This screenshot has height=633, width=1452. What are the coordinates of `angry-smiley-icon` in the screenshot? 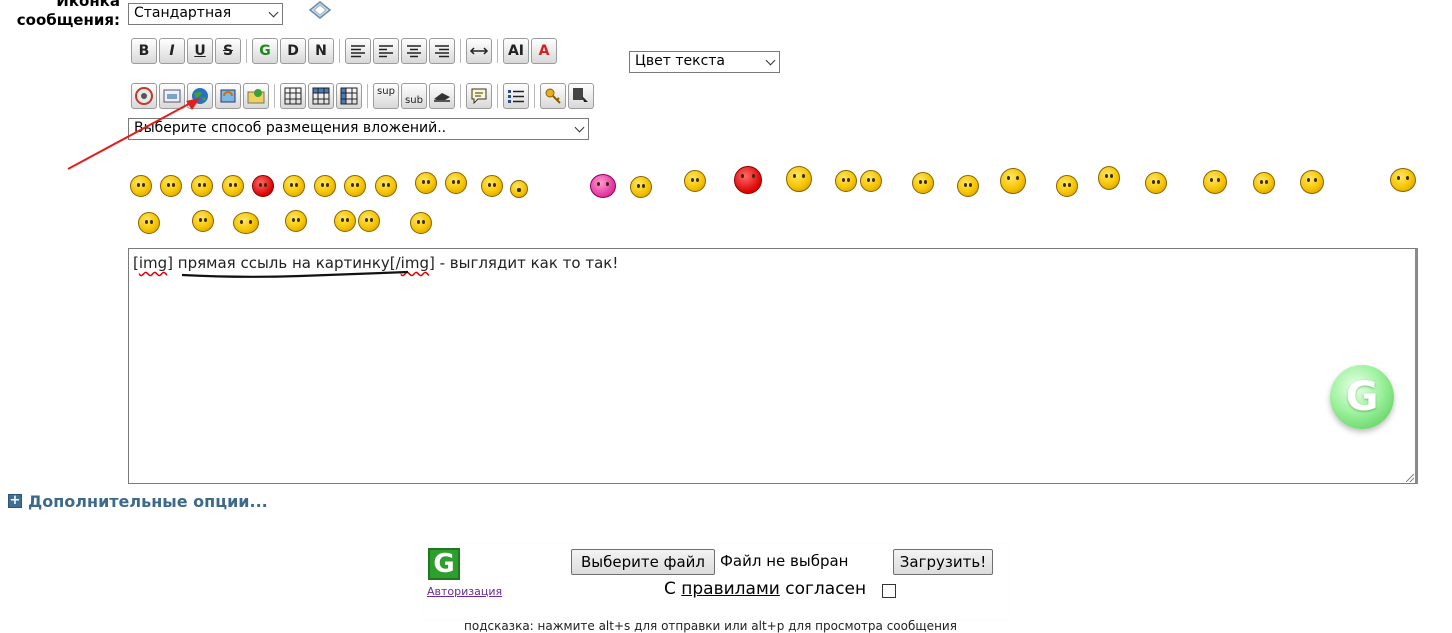 It's located at (263, 186).